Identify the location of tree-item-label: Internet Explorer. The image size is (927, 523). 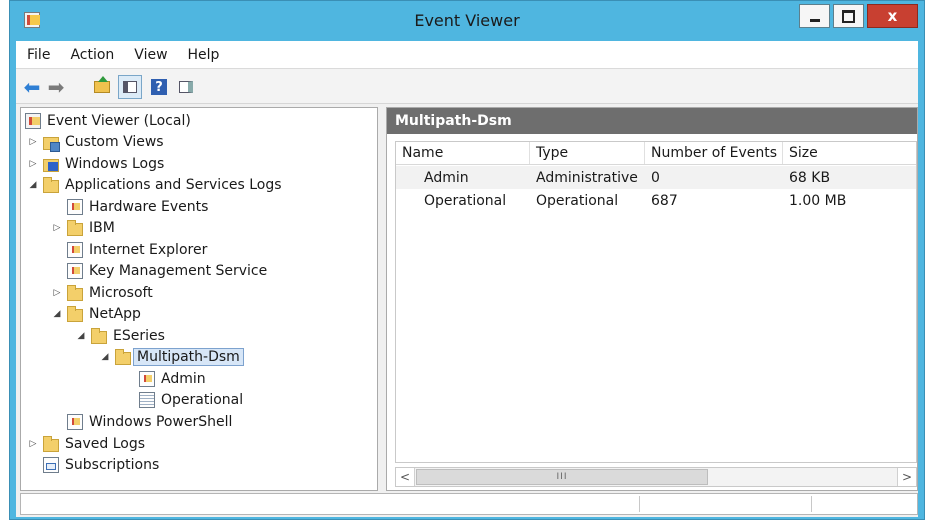
(148, 250).